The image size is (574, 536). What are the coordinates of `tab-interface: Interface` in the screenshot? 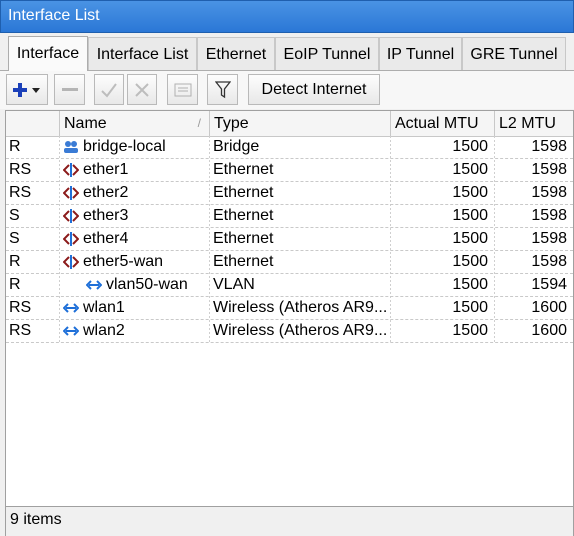 It's located at (48, 53).